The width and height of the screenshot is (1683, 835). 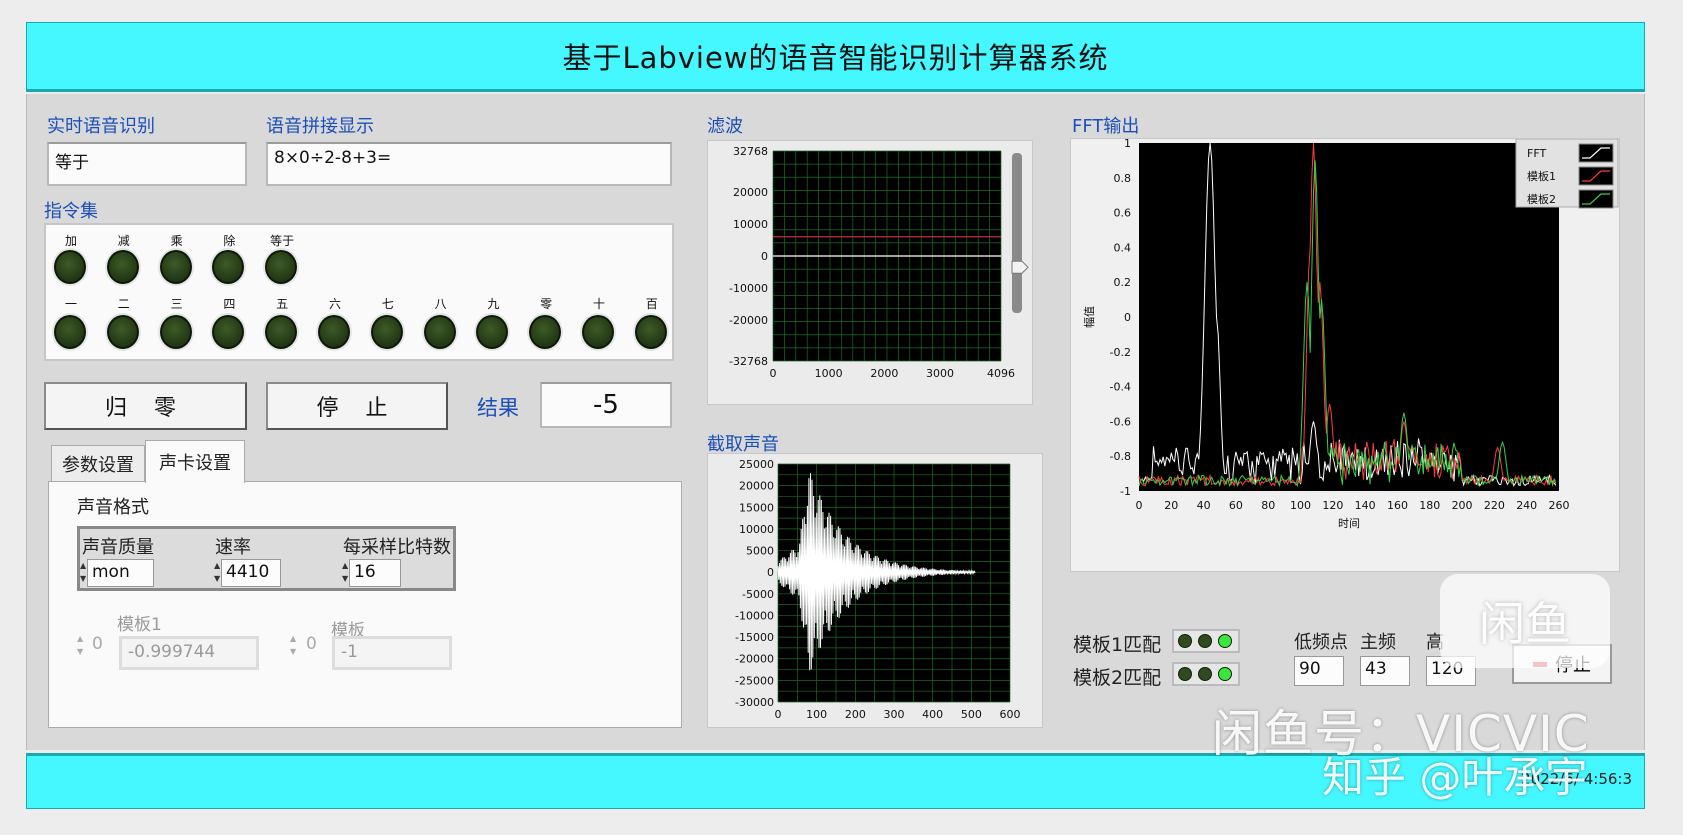 What do you see at coordinates (750, 192) in the screenshot?
I see `filter-y-tick: 20000` at bounding box center [750, 192].